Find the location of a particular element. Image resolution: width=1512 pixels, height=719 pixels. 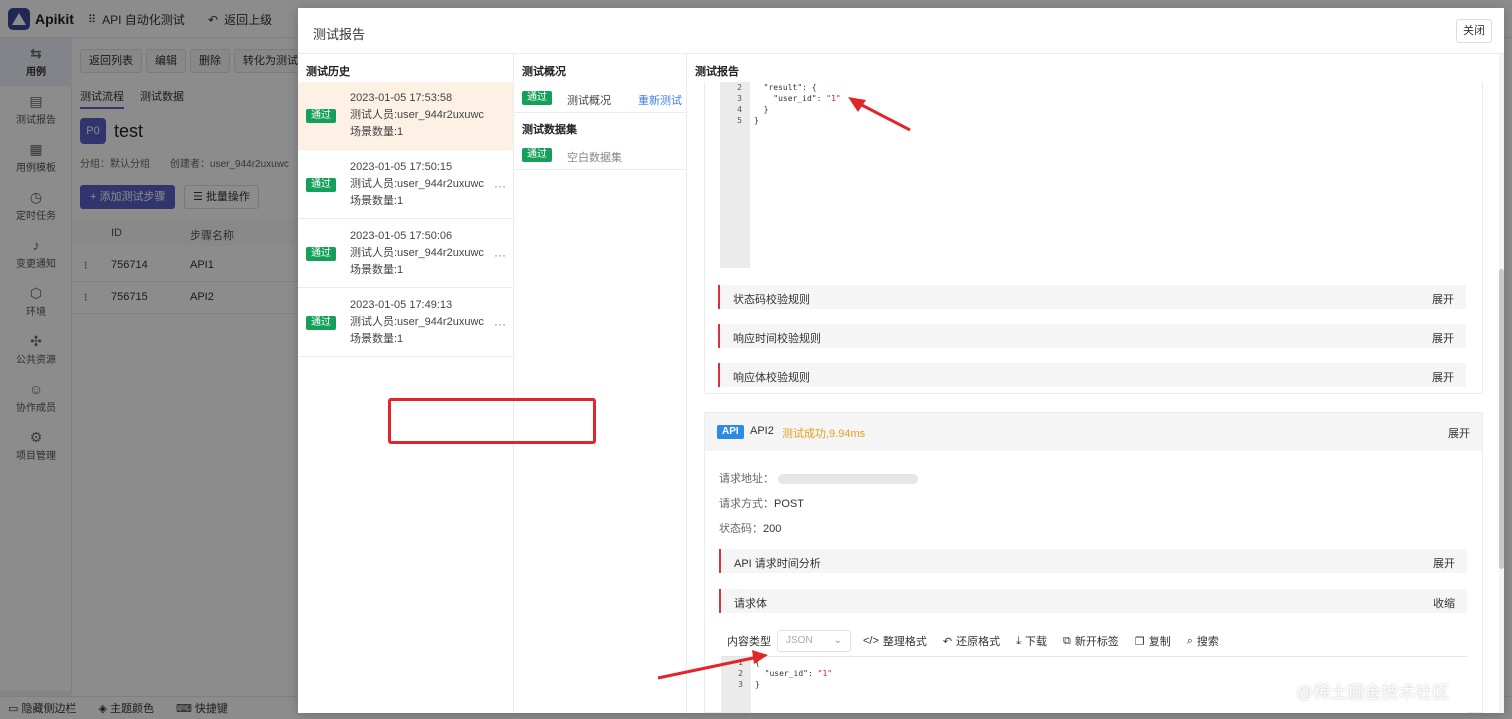

annotation-arrows is located at coordinates (784, 388).